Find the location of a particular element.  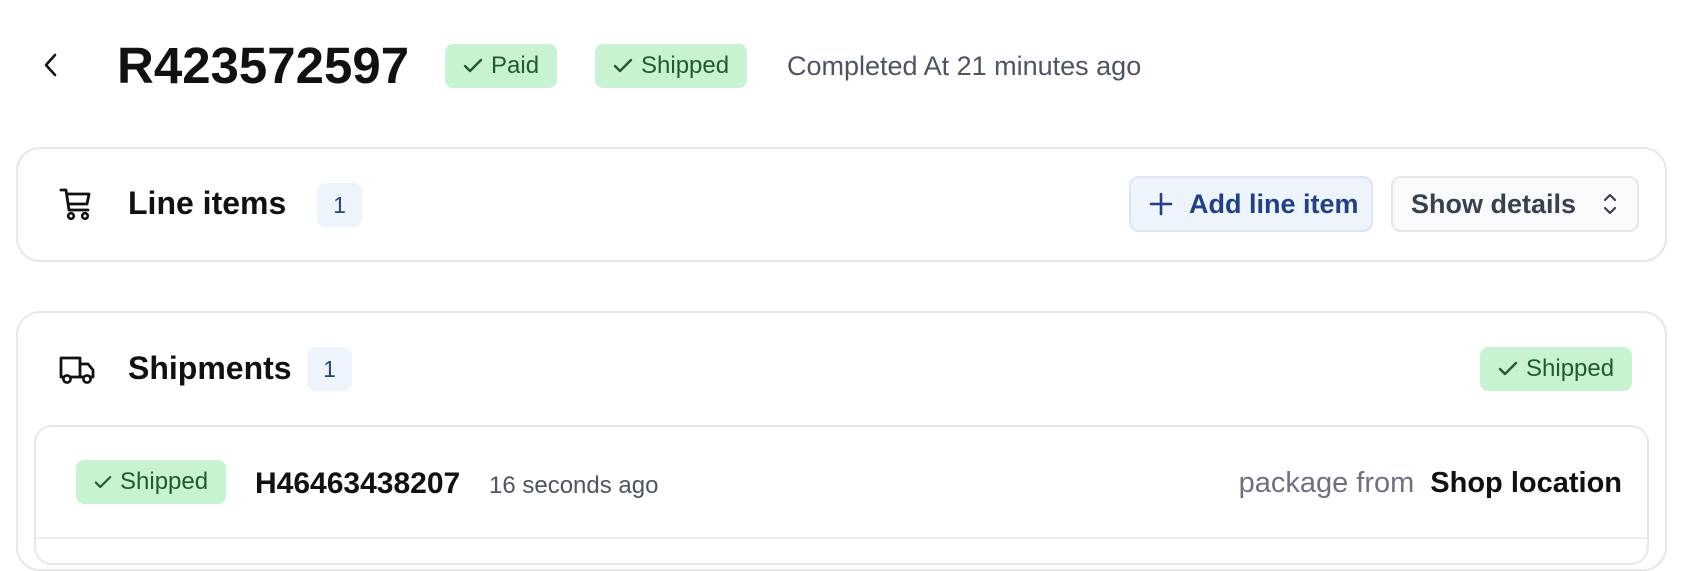

package-origin: package from Shop location is located at coordinates (1430, 483).